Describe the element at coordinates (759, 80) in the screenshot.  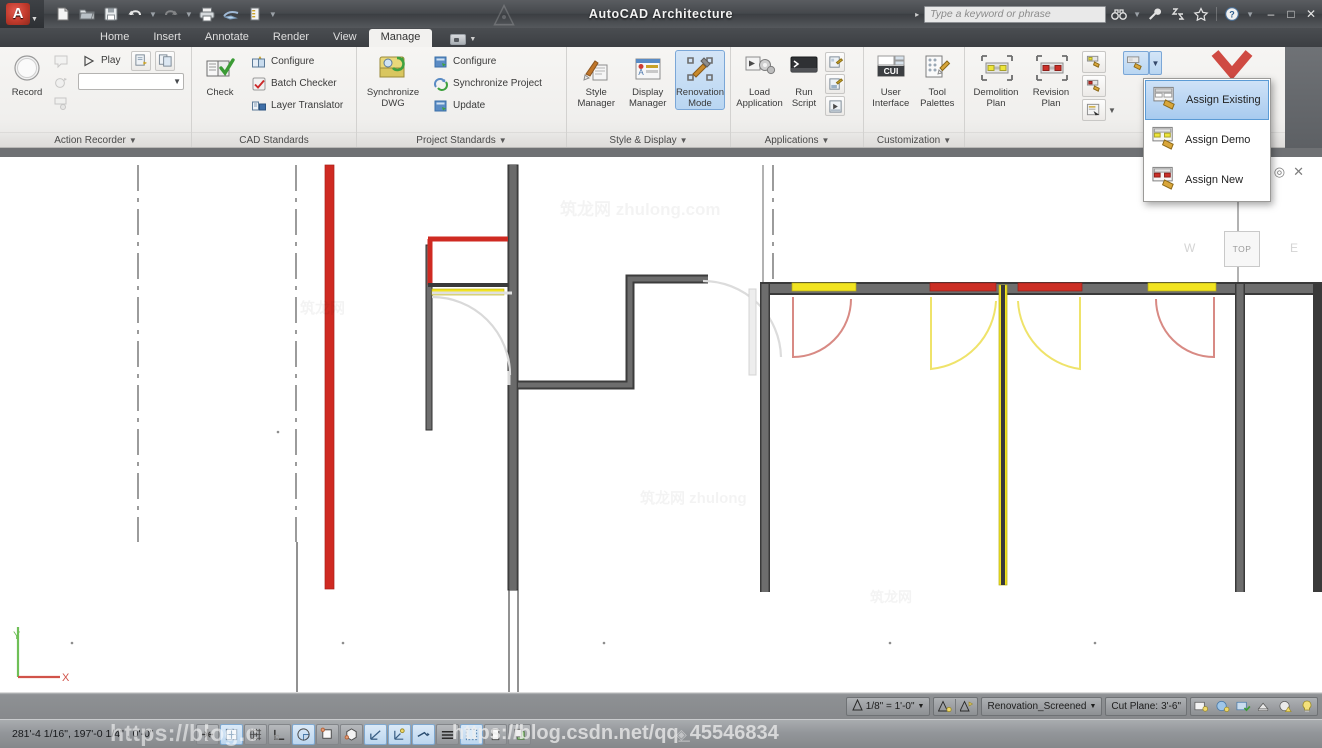
I see `load-application-button: Load Application` at that location.